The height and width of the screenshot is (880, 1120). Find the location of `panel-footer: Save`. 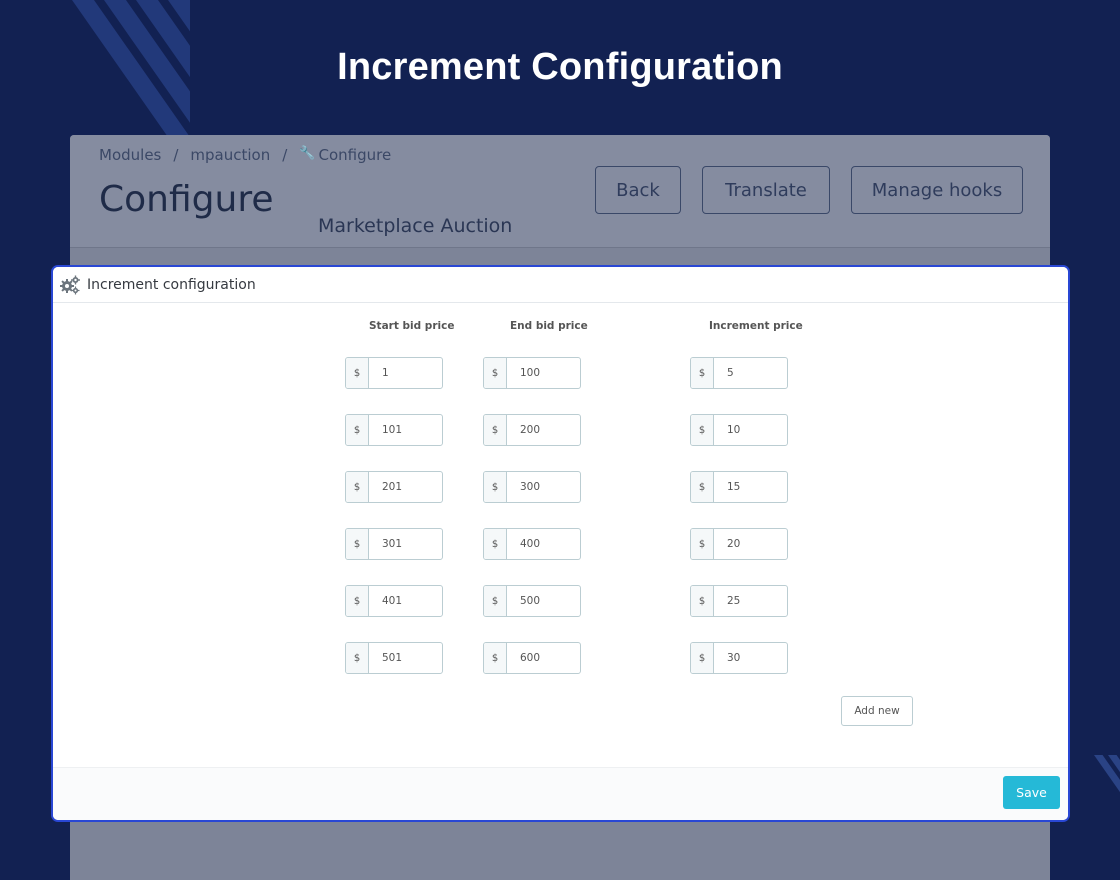

panel-footer: Save is located at coordinates (560, 793).